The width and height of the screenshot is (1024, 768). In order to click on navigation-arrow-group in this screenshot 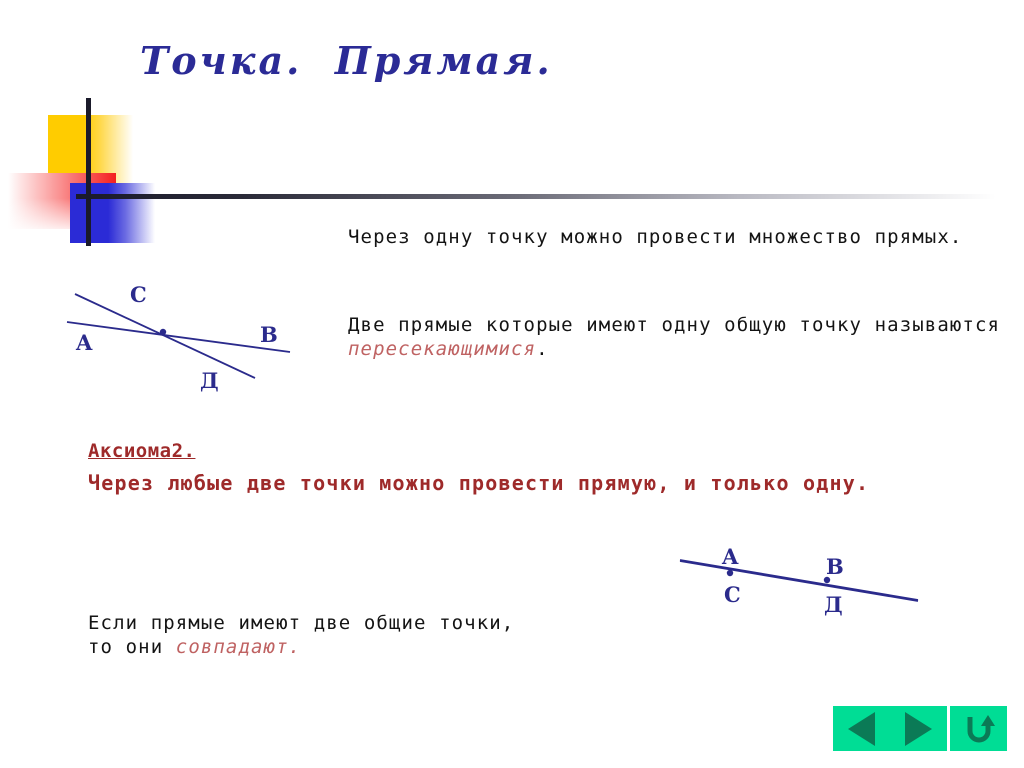, I will do `click(890, 728)`.